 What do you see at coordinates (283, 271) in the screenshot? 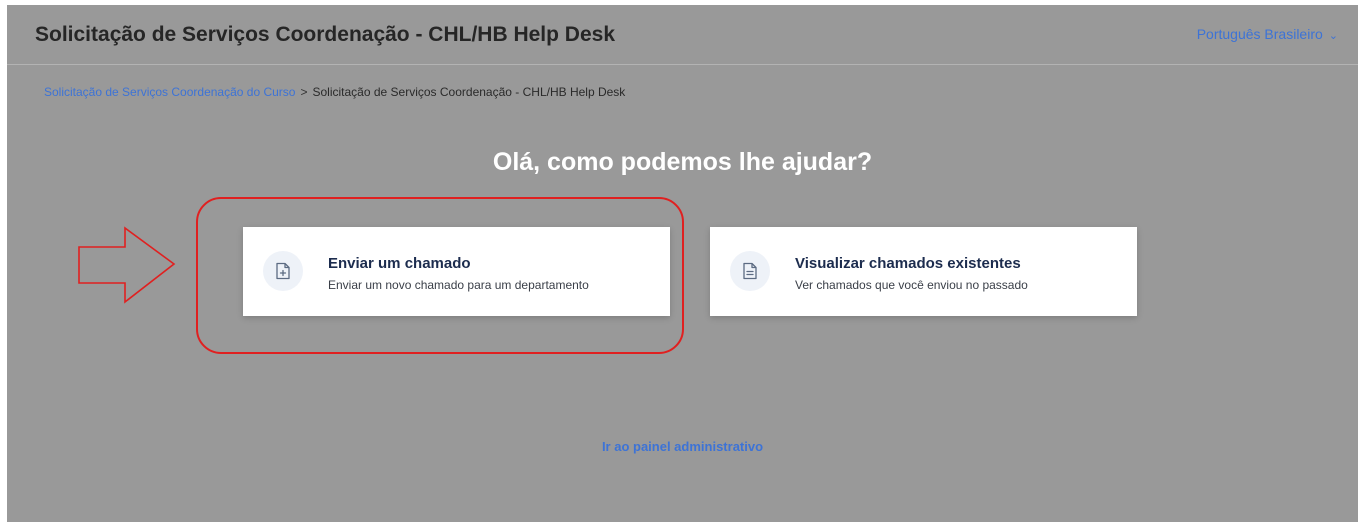
I see `document-plus-icon` at bounding box center [283, 271].